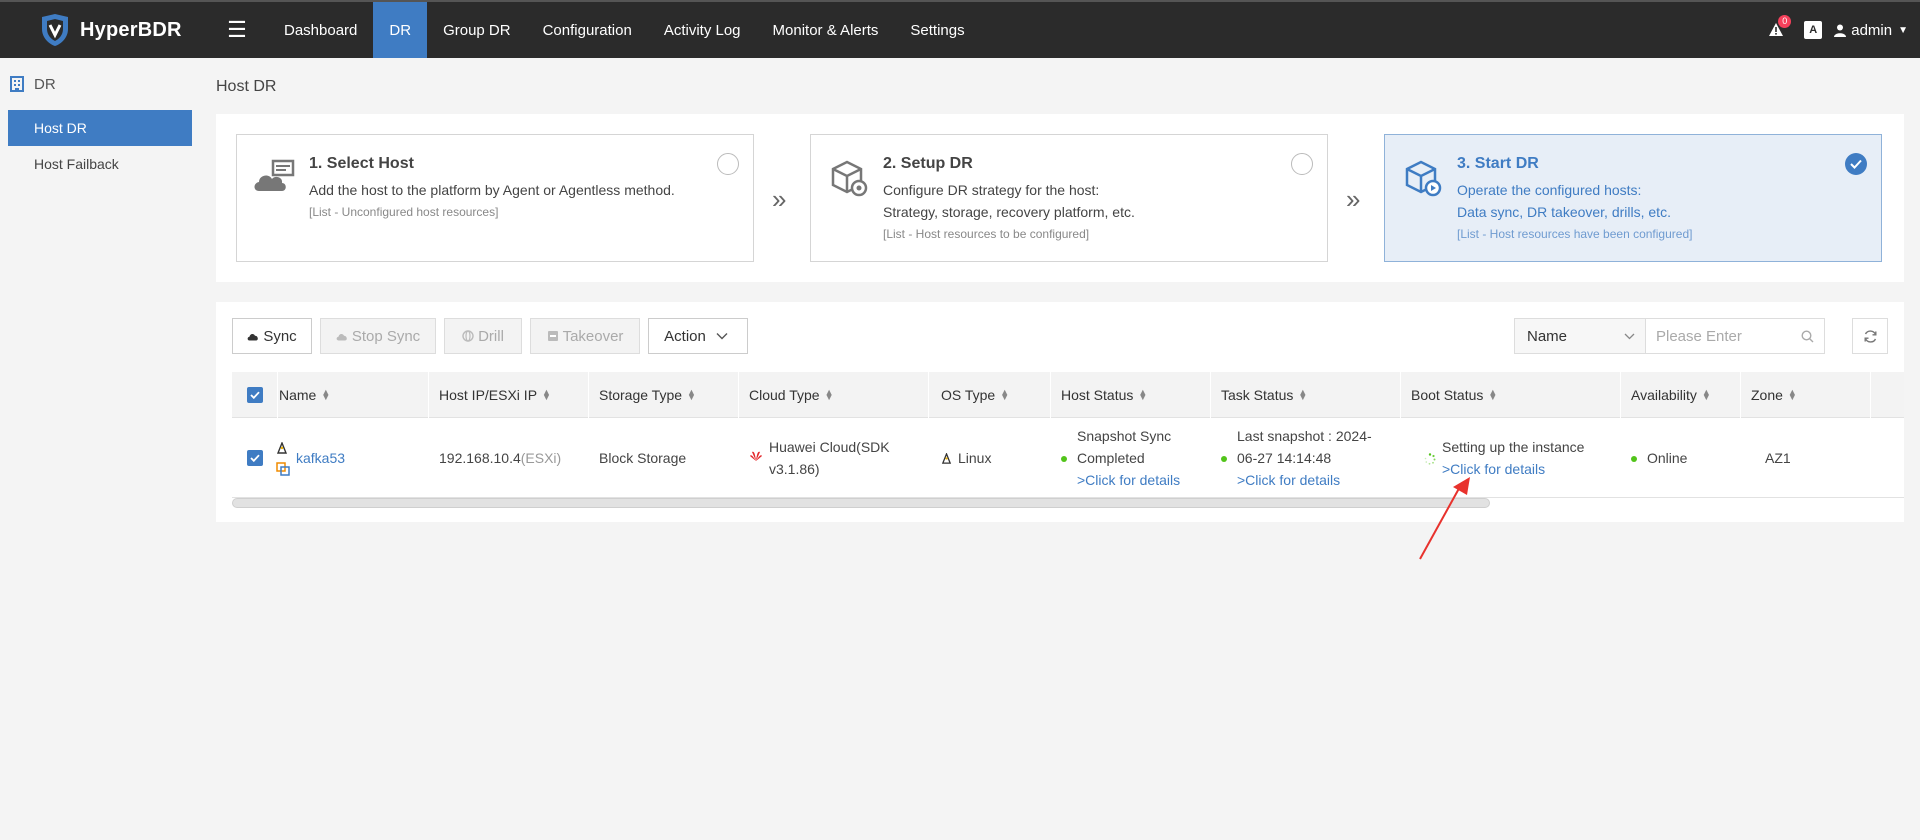  I want to click on globe-icon, so click(468, 336).